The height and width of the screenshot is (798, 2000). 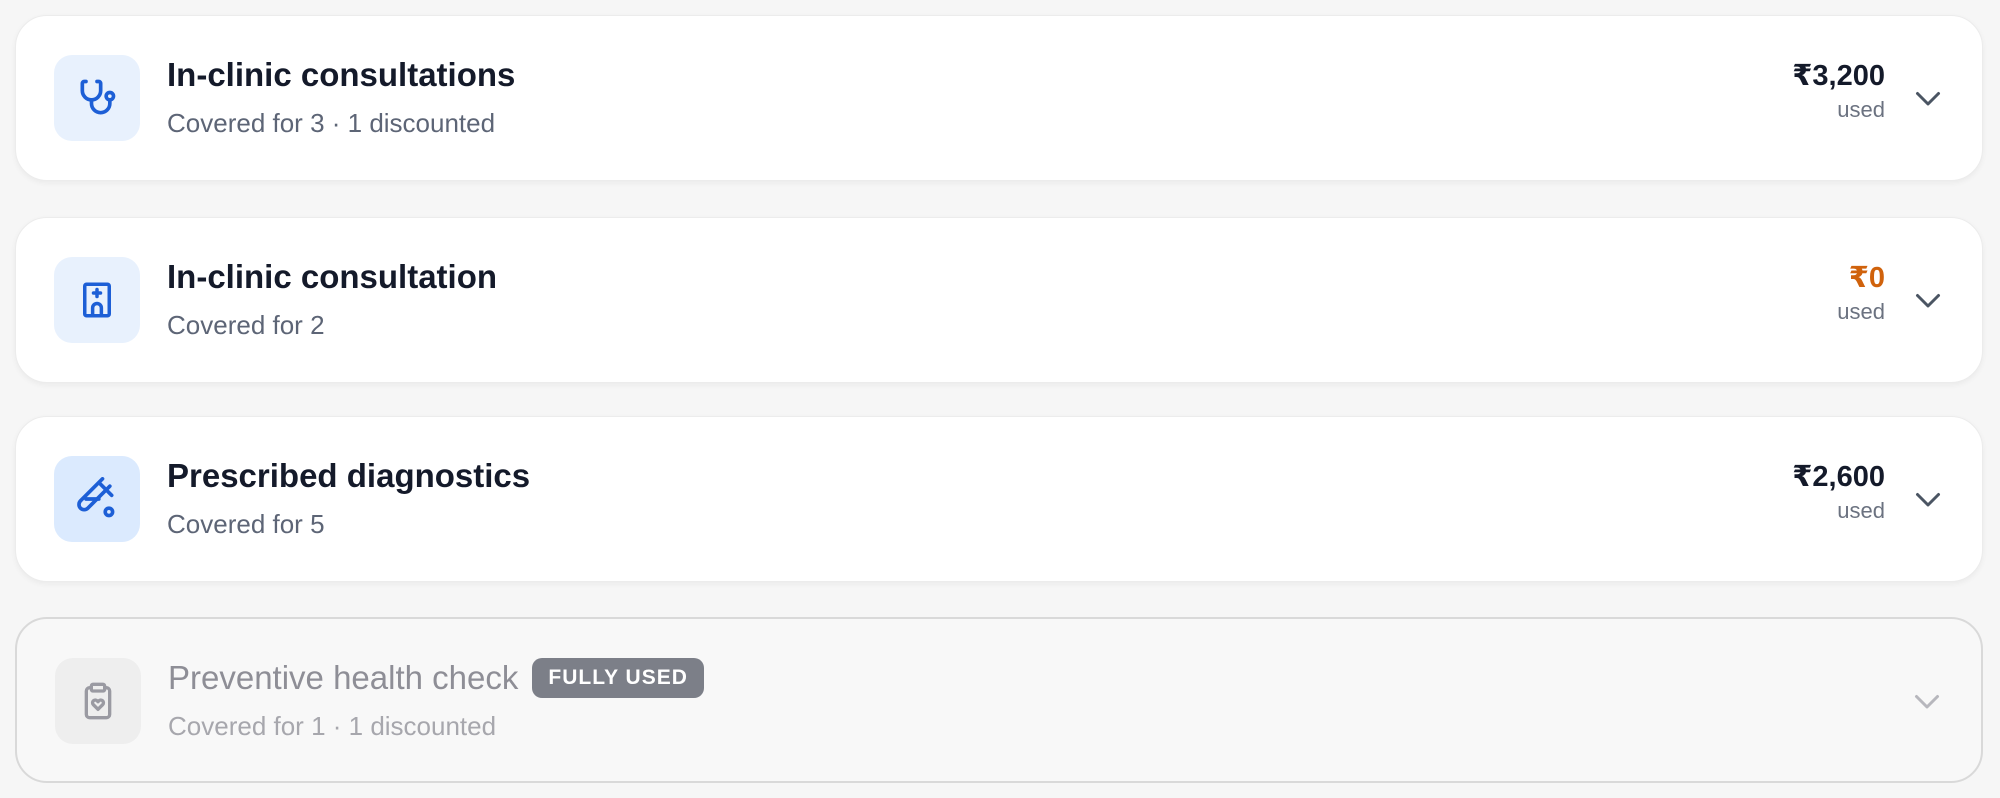 What do you see at coordinates (618, 678) in the screenshot?
I see `fully-used-badge: FULLY USED` at bounding box center [618, 678].